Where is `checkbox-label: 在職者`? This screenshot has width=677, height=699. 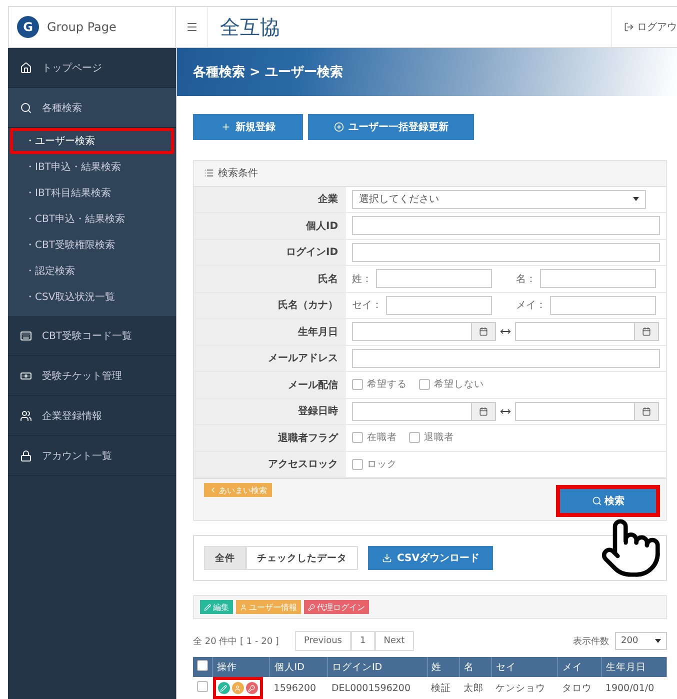 checkbox-label: 在職者 is located at coordinates (382, 437).